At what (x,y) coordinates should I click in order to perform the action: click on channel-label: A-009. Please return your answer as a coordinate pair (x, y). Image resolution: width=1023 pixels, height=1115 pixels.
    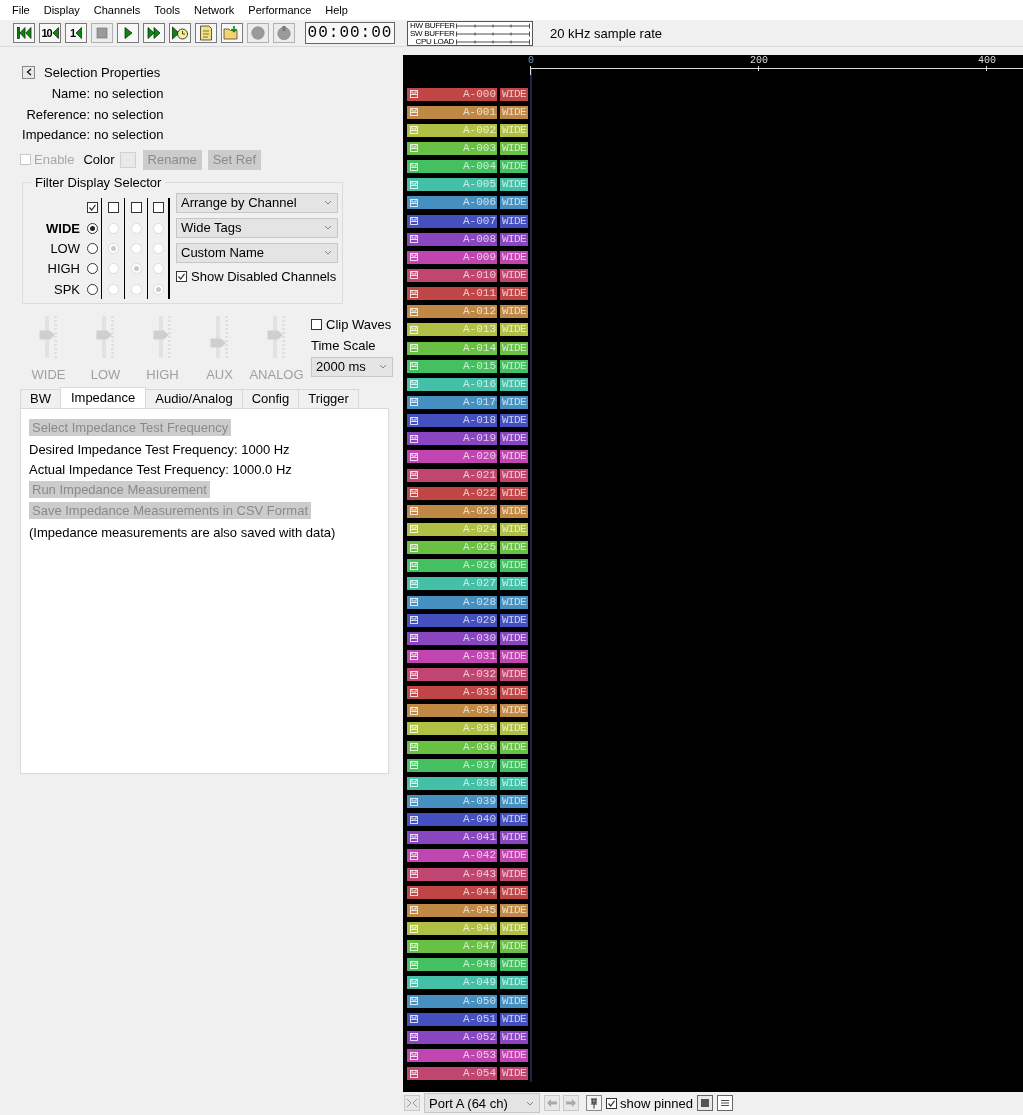
    Looking at the image, I should click on (452, 257).